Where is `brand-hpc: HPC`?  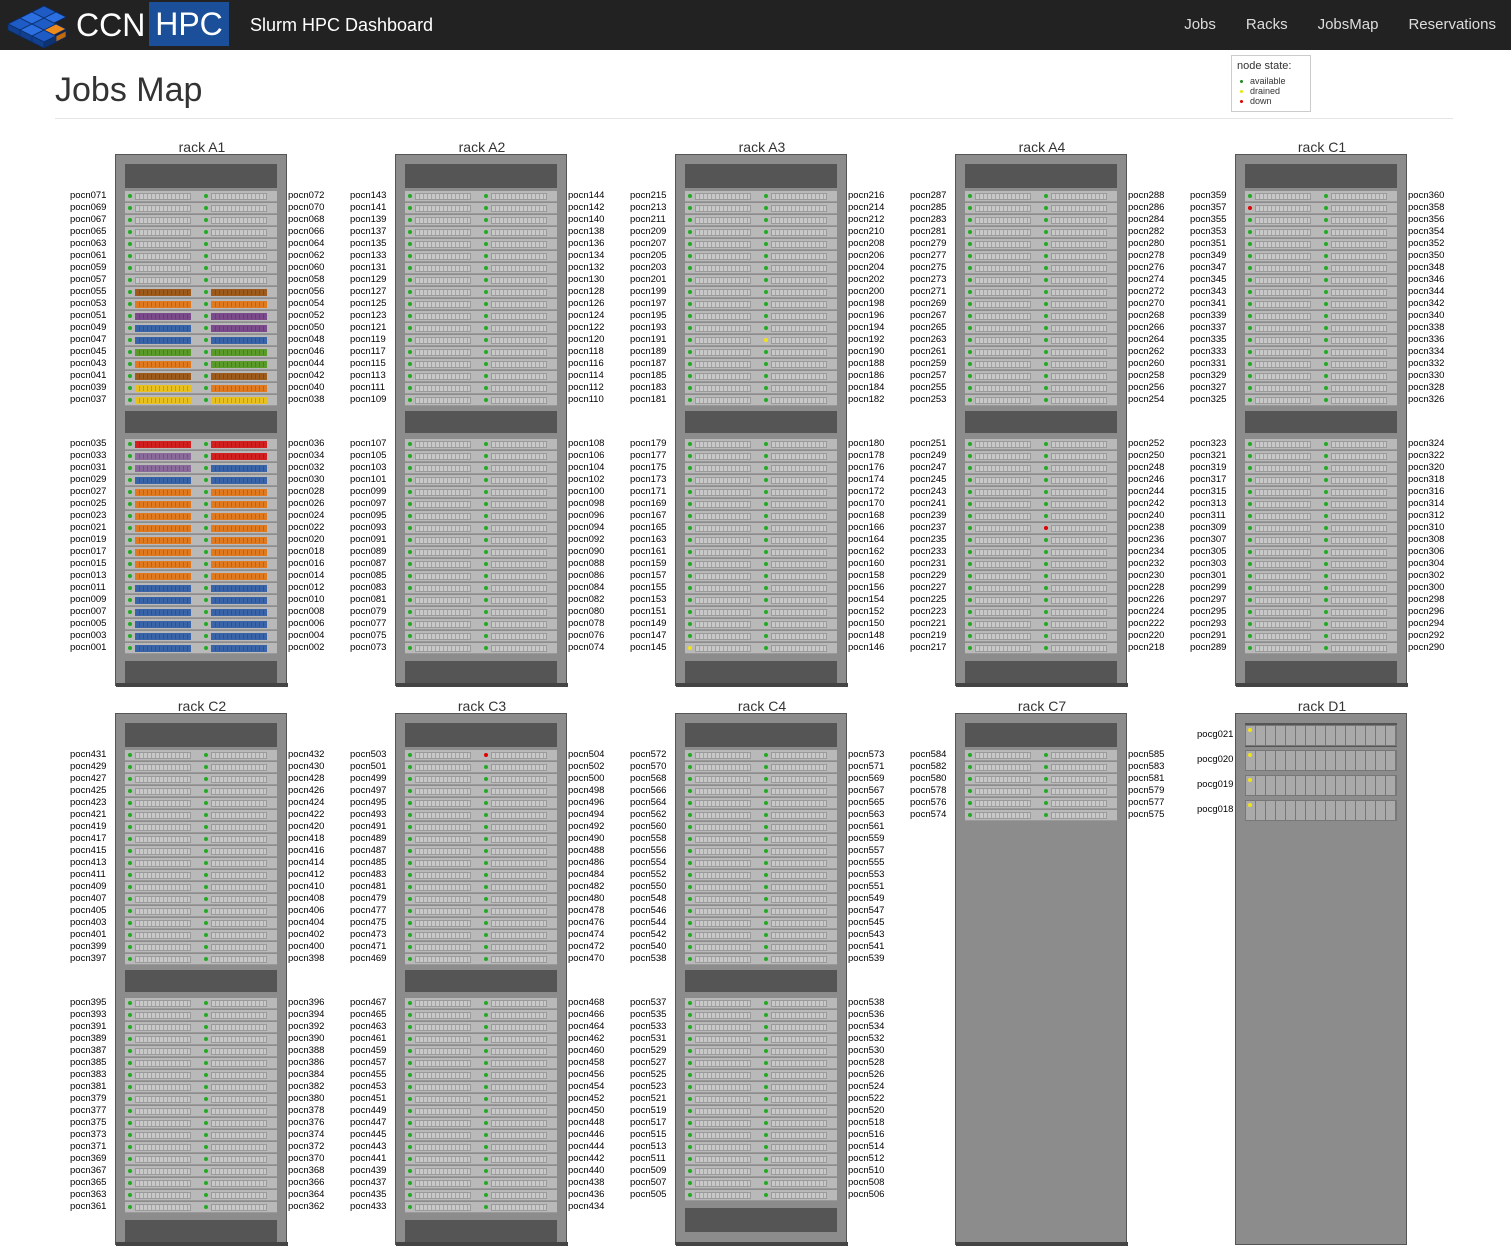
brand-hpc: HPC is located at coordinates (189, 24).